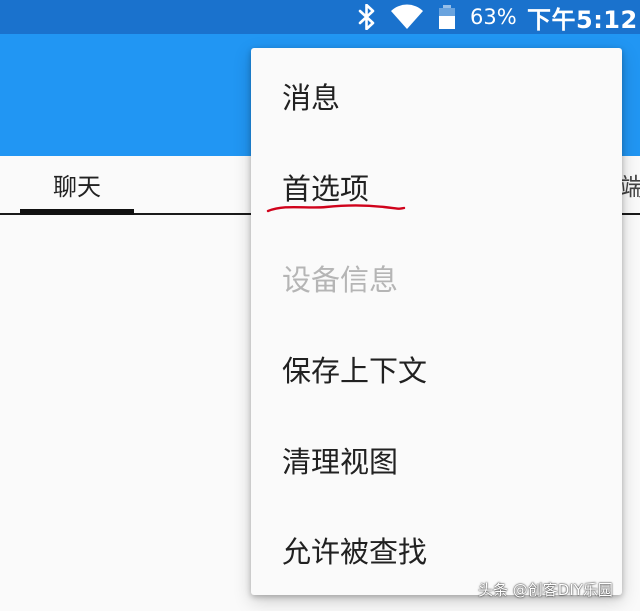  What do you see at coordinates (355, 551) in the screenshot?
I see `menu-item-label: 允许被查找` at bounding box center [355, 551].